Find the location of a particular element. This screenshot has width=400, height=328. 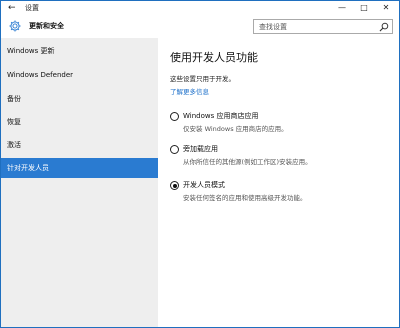

sidebar-item-windows-update: Windows 更新 is located at coordinates (79, 51).